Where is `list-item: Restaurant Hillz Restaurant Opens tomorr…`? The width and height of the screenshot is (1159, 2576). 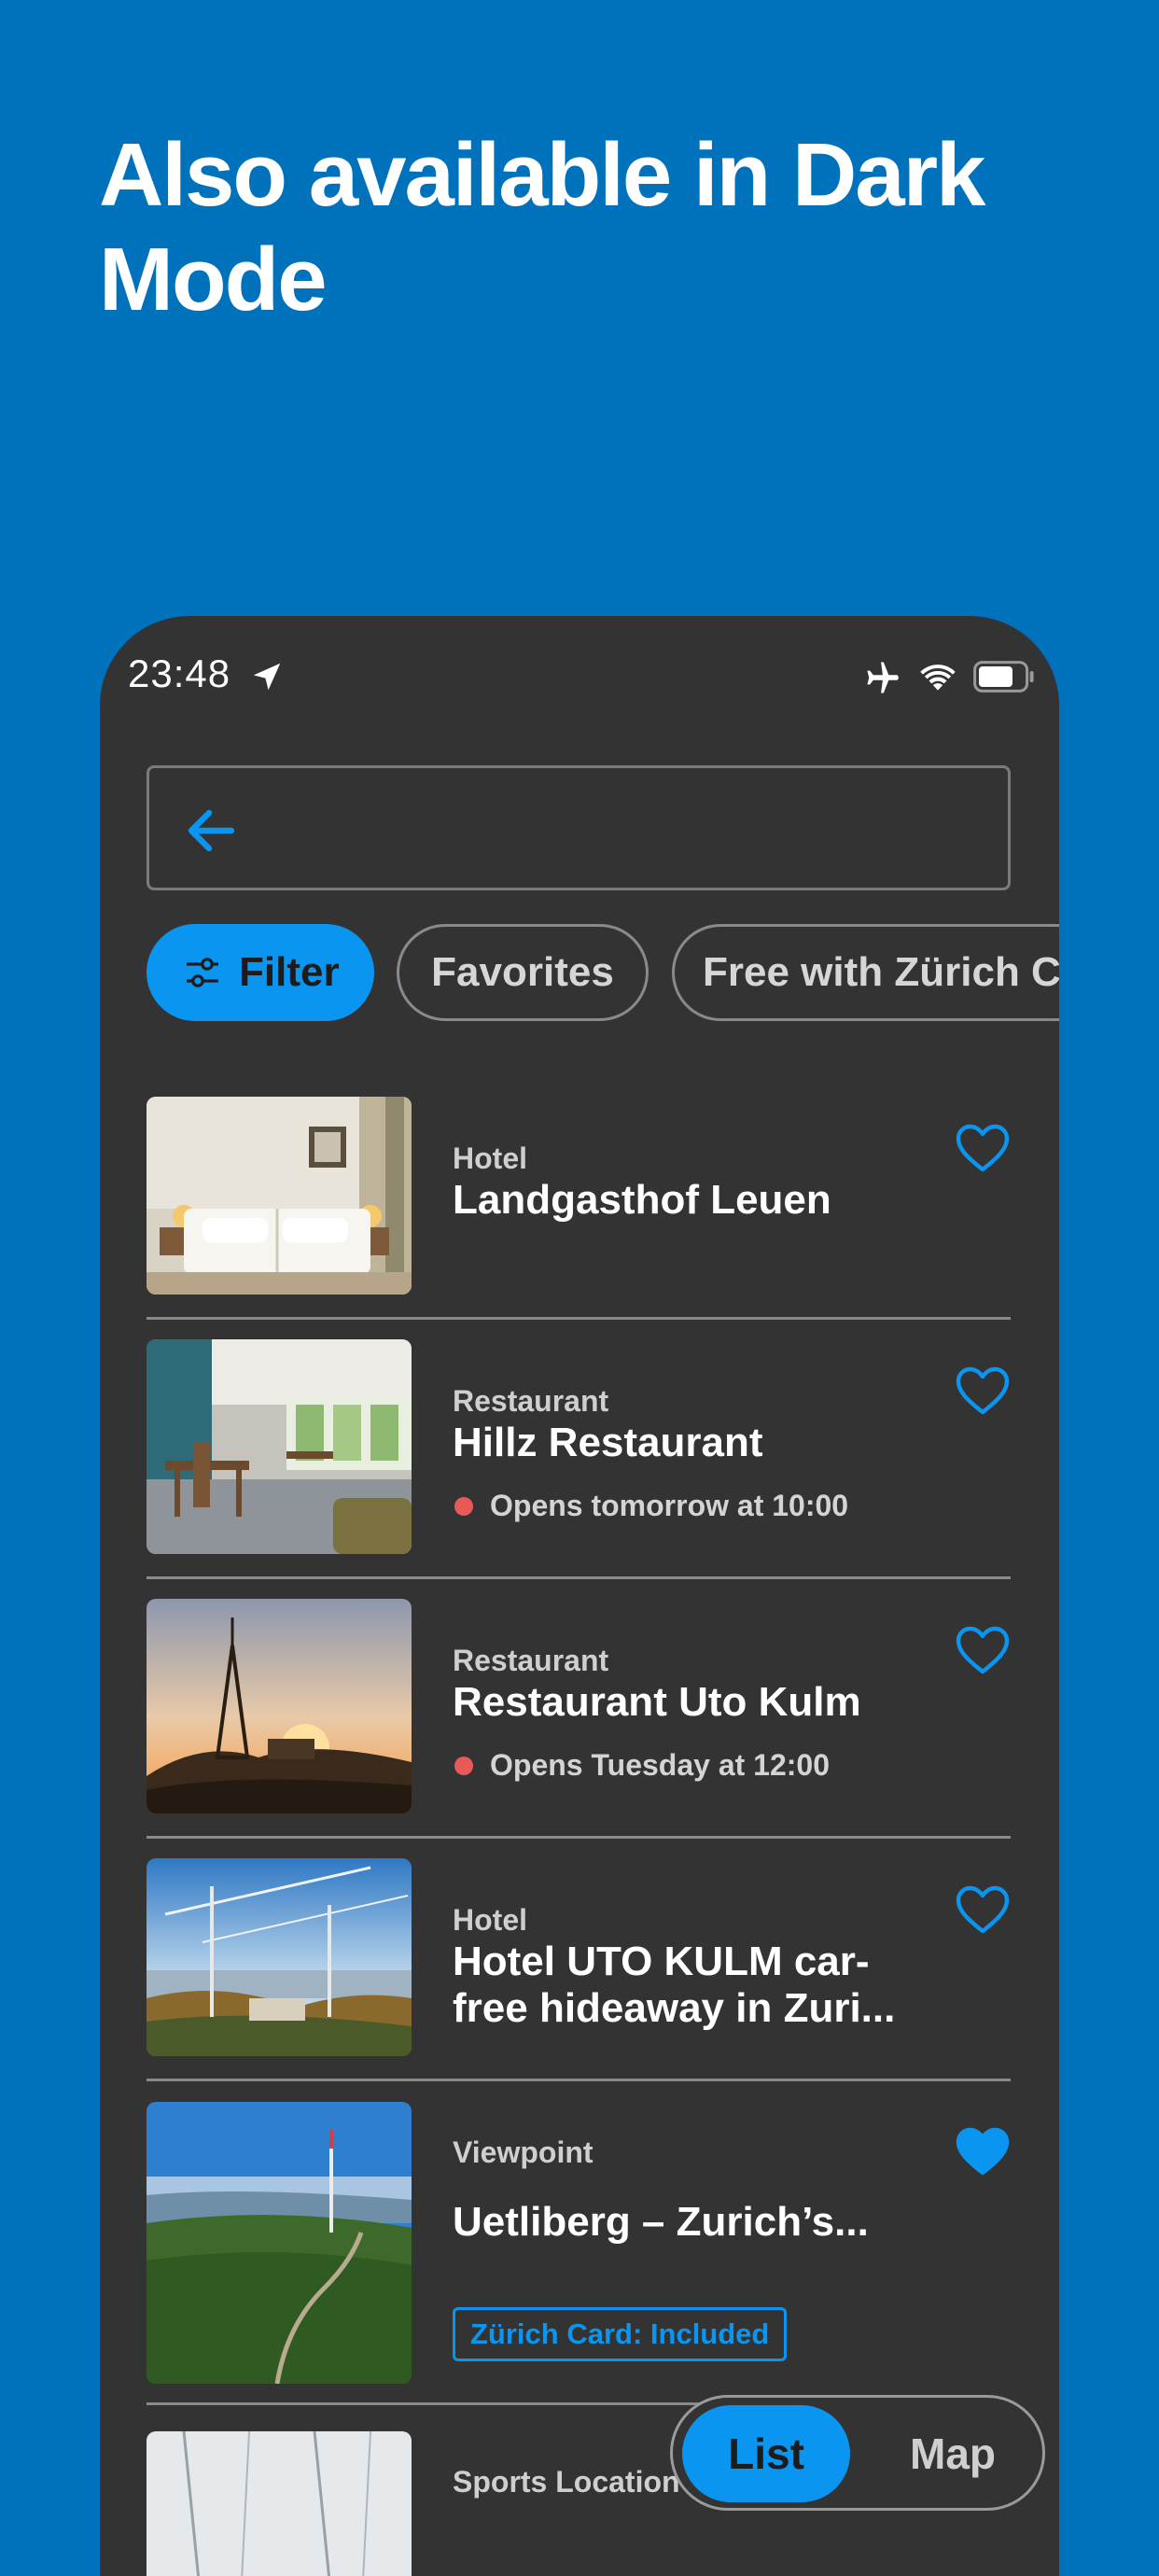
list-item: Restaurant Hillz Restaurant Opens tomorr… is located at coordinates (579, 1469).